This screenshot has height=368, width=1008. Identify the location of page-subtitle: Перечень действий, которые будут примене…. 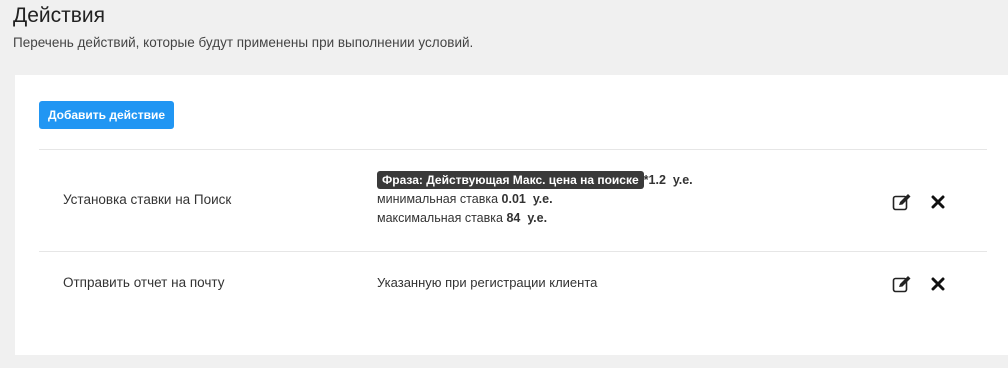
(243, 42).